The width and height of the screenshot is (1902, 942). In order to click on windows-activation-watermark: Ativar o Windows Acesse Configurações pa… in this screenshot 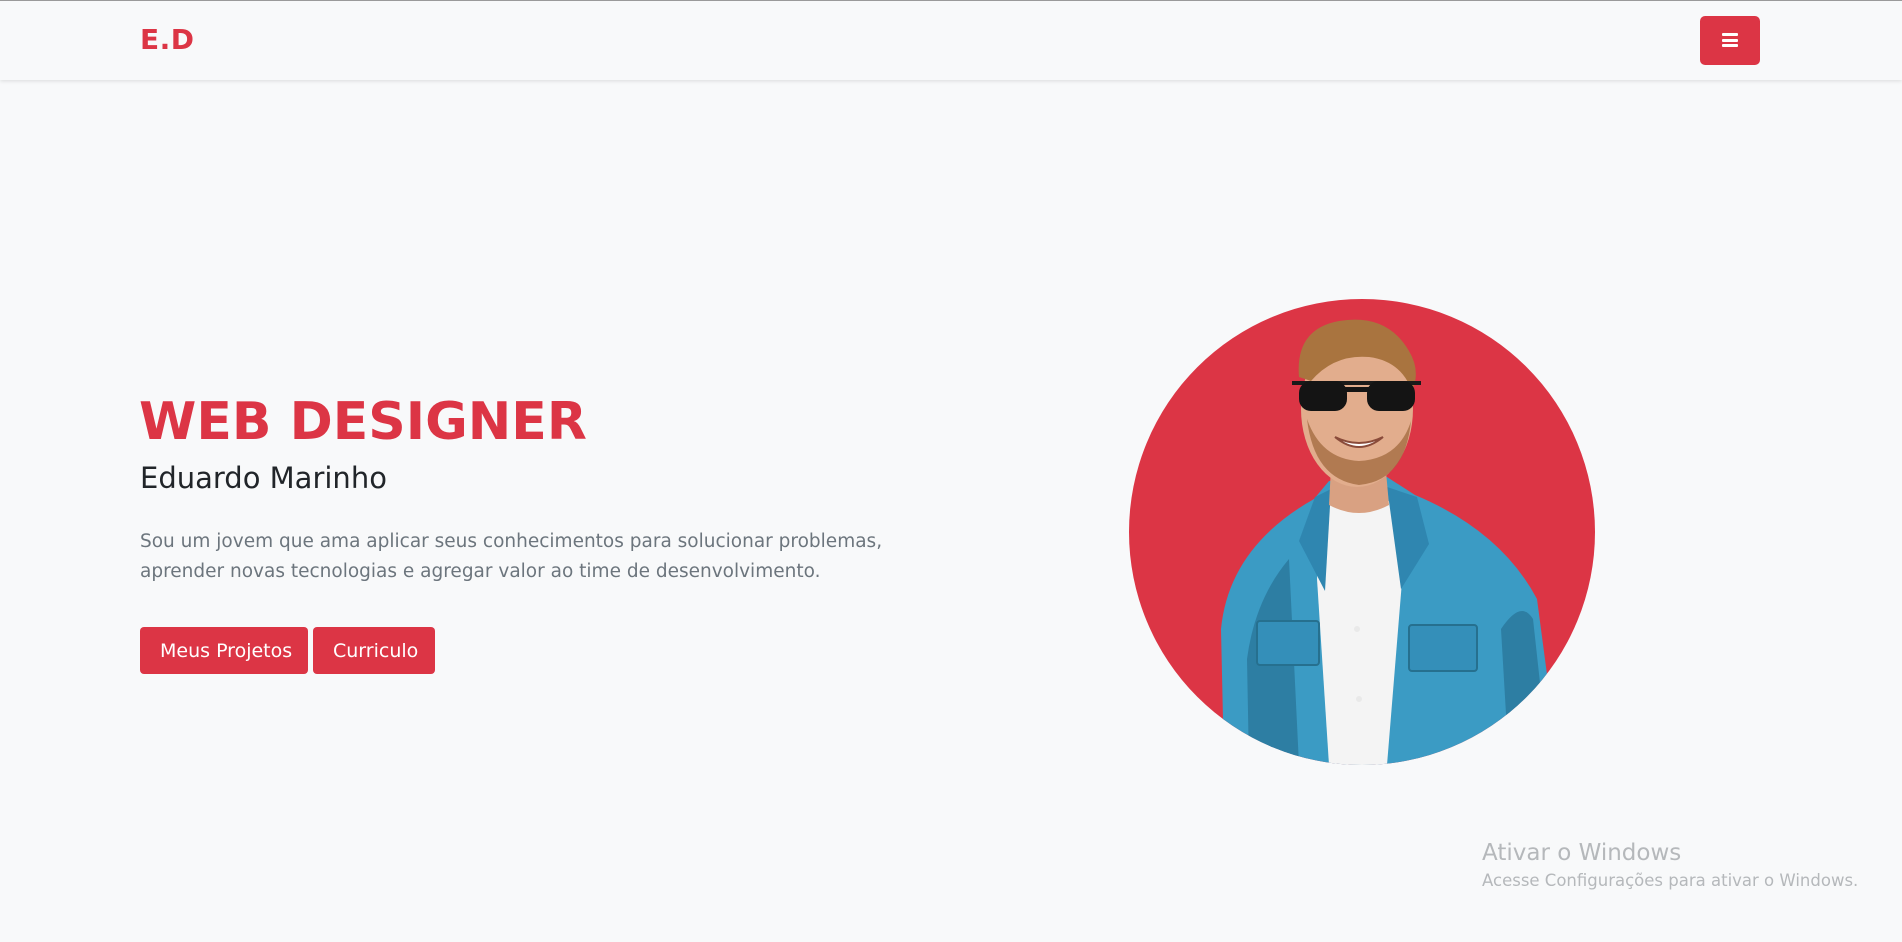, I will do `click(1670, 866)`.